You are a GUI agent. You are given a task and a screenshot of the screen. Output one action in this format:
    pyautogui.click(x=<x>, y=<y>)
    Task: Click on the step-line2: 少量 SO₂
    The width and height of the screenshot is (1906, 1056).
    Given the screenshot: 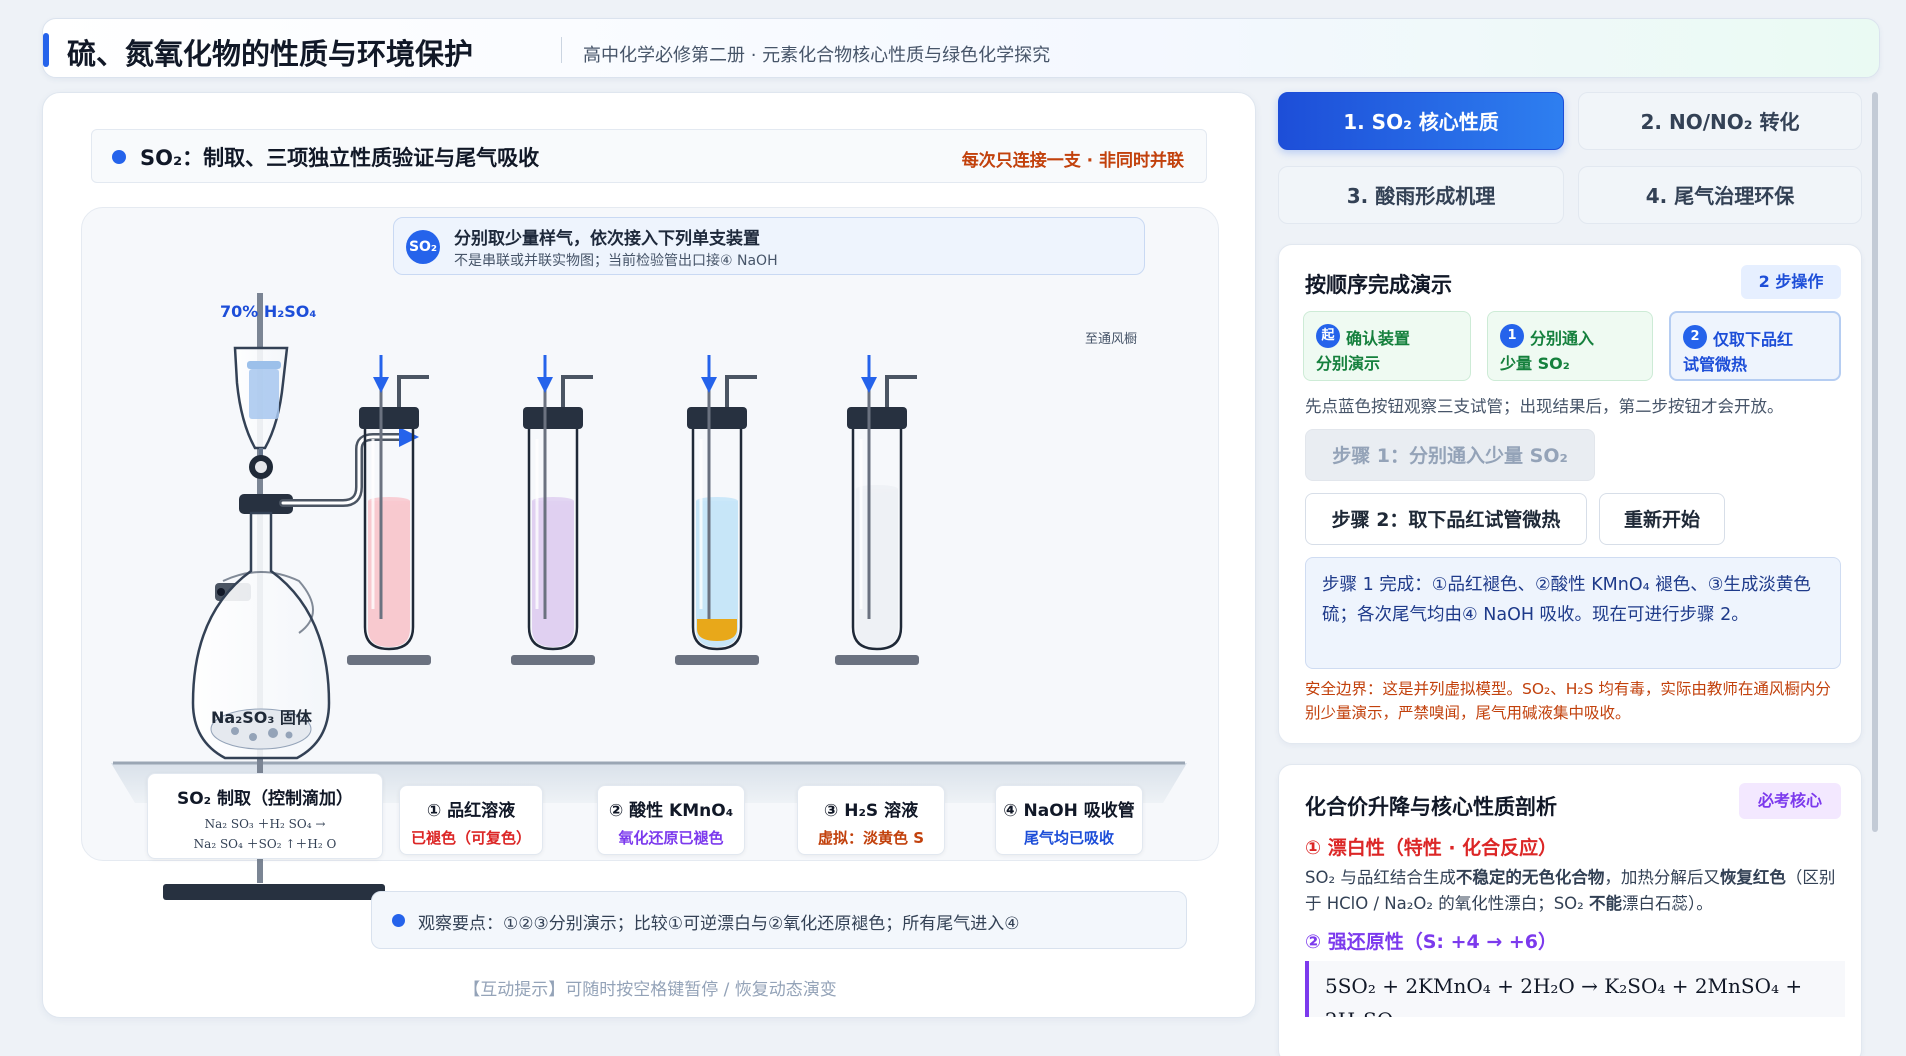 What is the action you would take?
    pyautogui.click(x=1535, y=363)
    